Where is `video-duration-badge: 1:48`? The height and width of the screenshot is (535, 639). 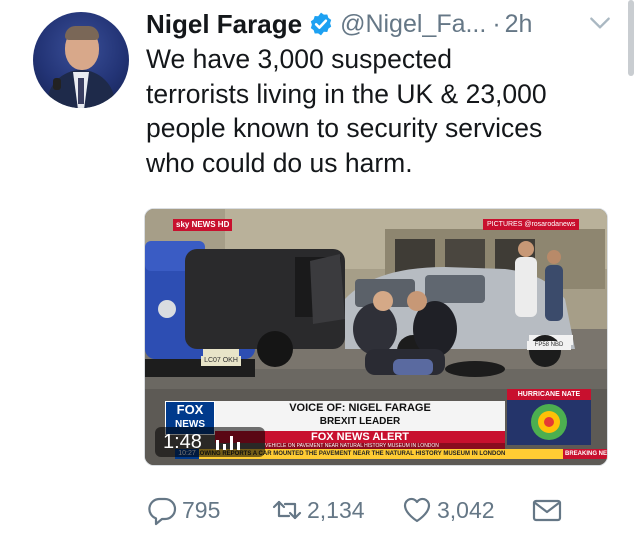
video-duration-badge: 1:48 is located at coordinates (210, 442).